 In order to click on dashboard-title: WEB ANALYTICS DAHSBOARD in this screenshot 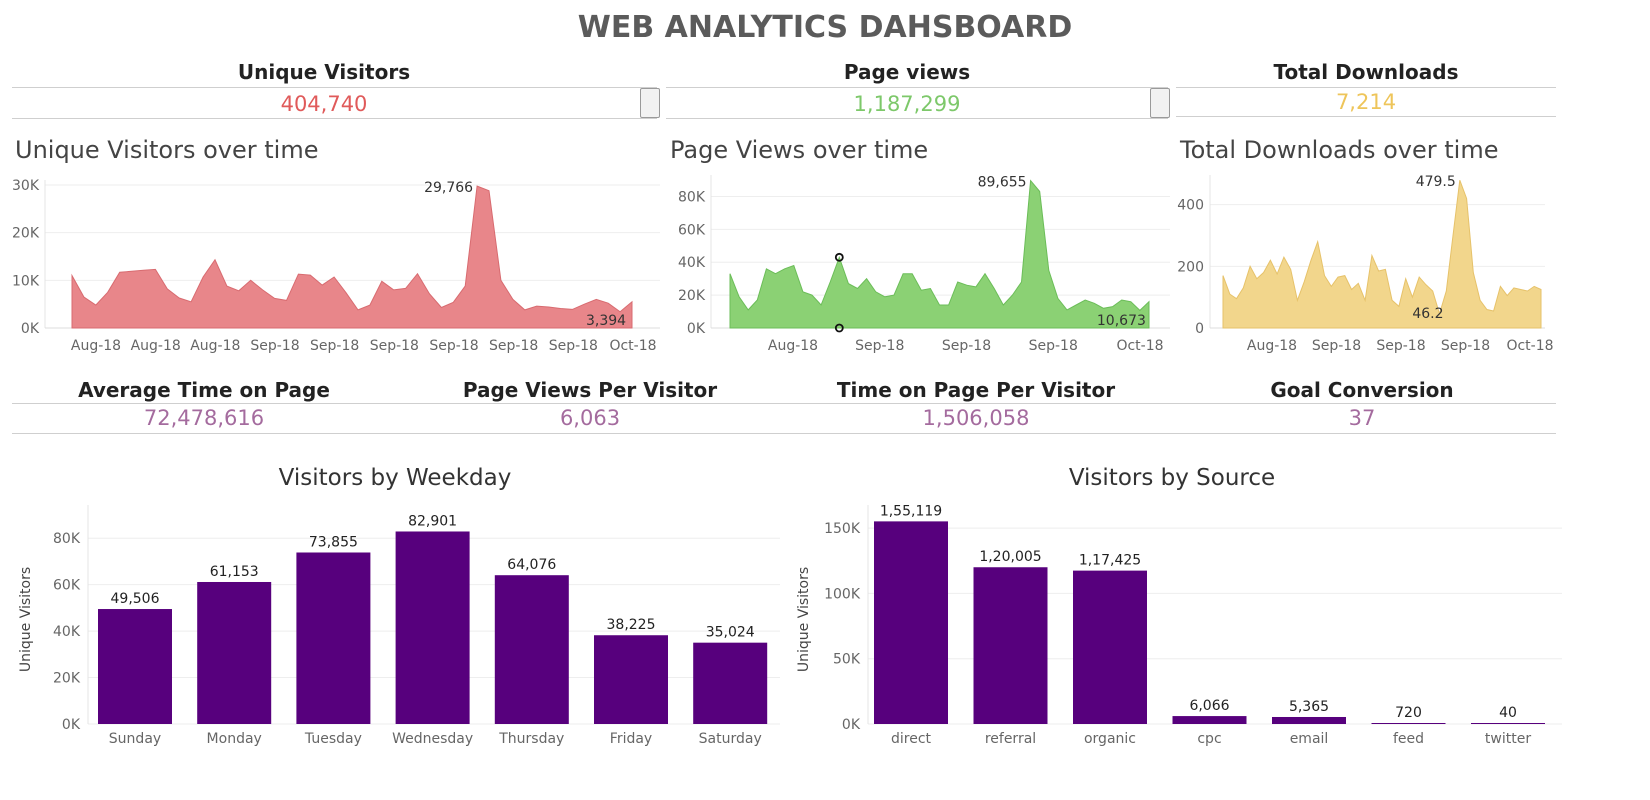, I will do `click(825, 27)`.